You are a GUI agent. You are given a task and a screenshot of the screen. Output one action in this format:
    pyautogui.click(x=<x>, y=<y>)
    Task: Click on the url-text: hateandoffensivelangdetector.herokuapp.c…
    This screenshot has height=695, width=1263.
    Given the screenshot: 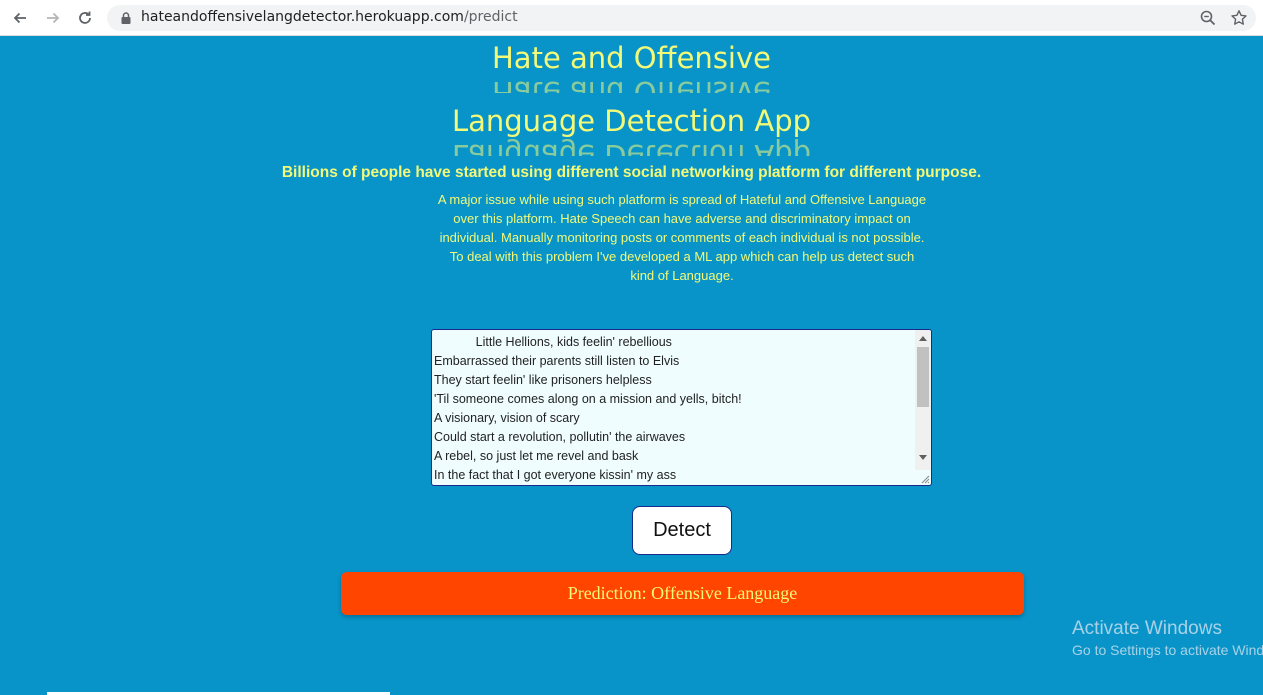 What is the action you would take?
    pyautogui.click(x=329, y=17)
    